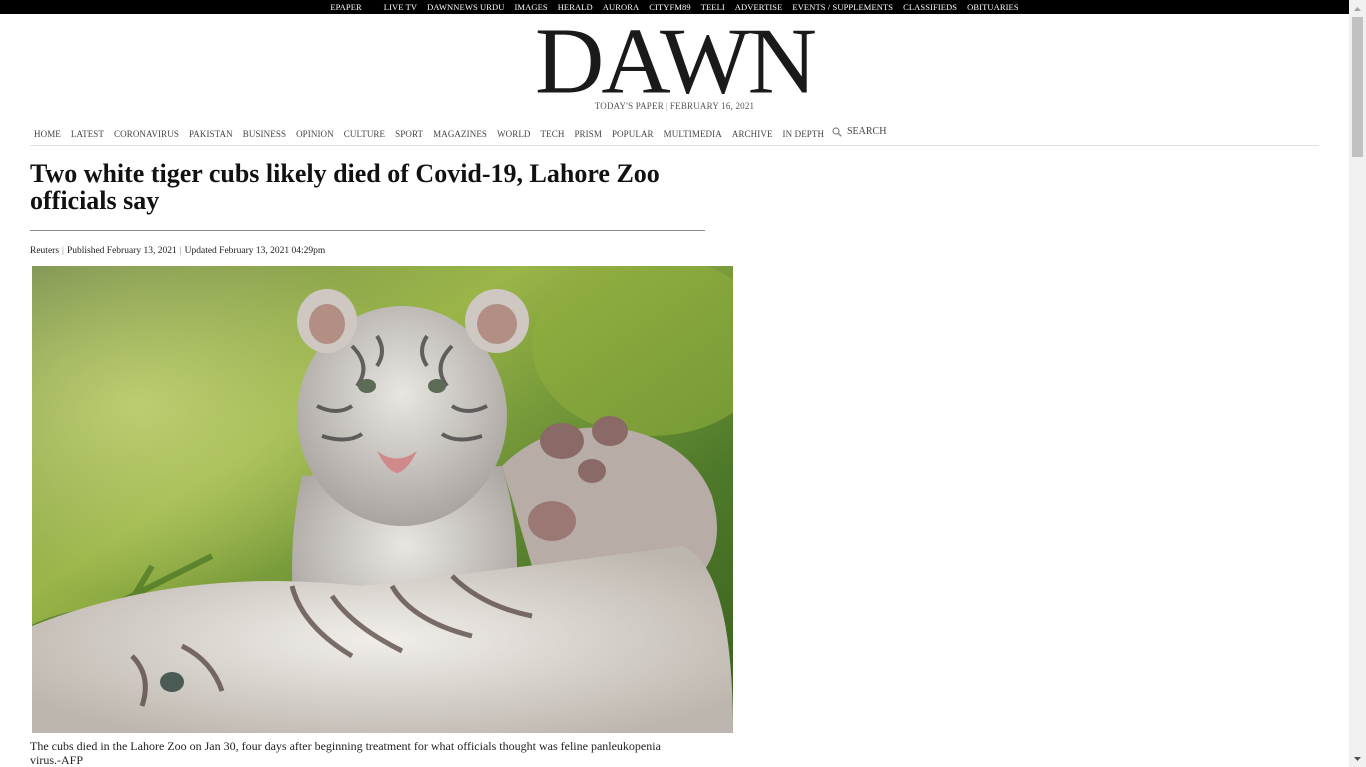  I want to click on nav-world: WORLD, so click(514, 134).